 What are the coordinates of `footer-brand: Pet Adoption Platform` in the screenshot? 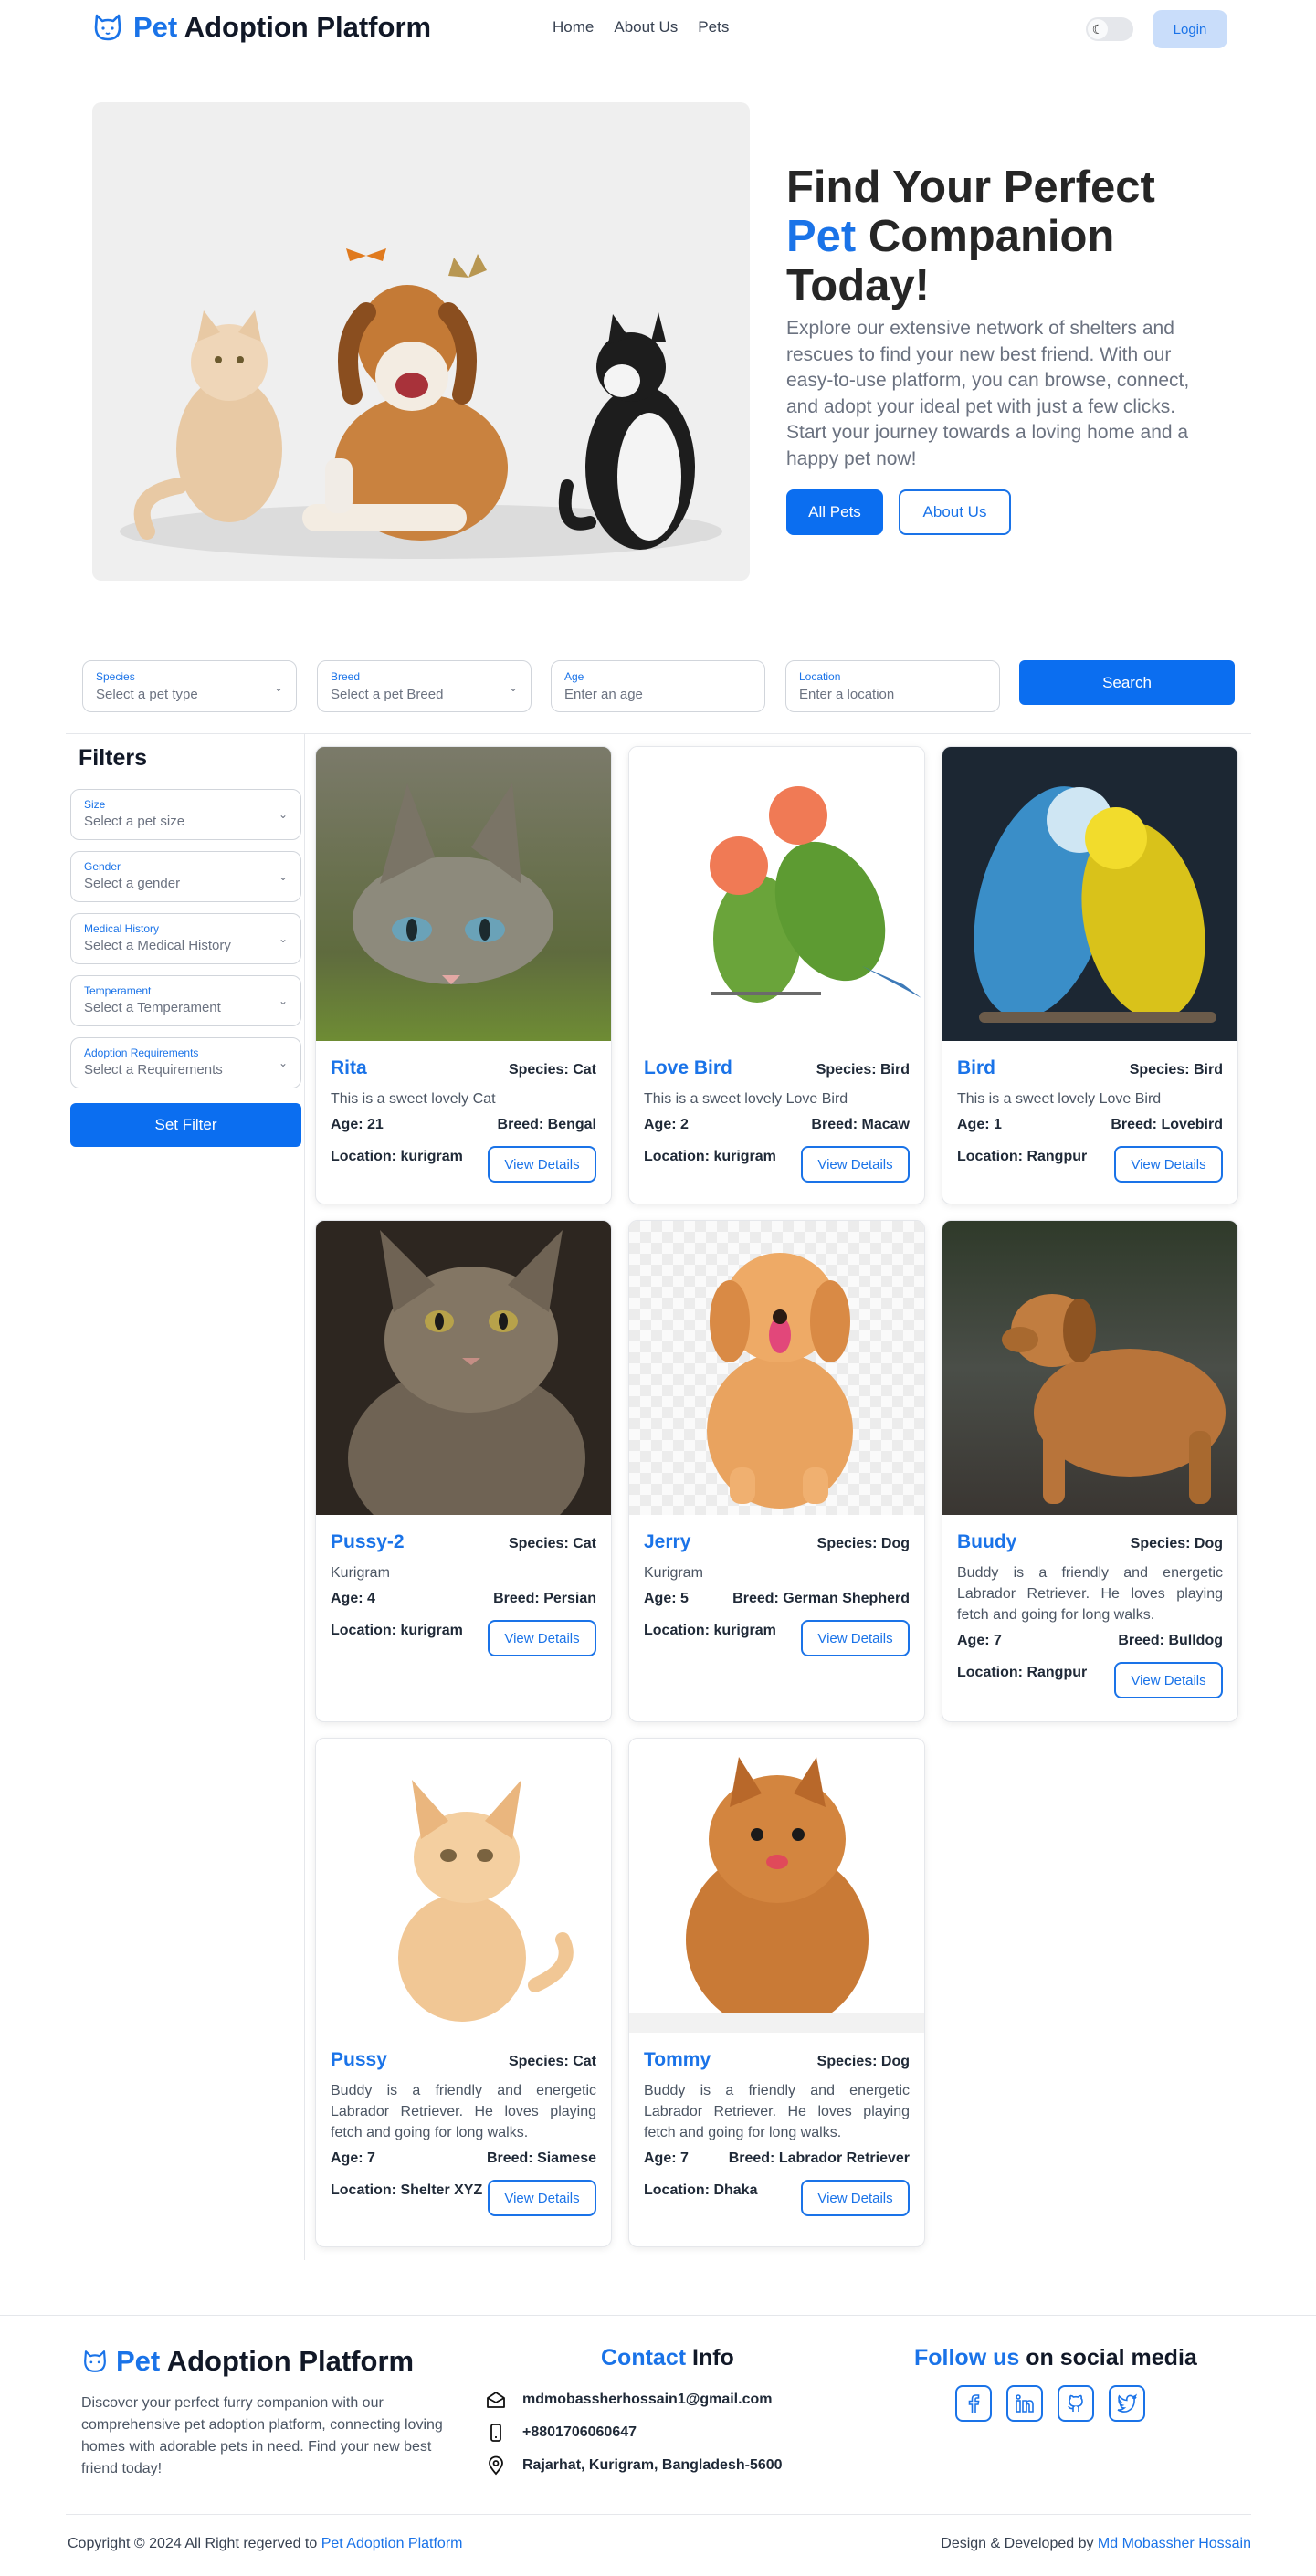 It's located at (248, 2361).